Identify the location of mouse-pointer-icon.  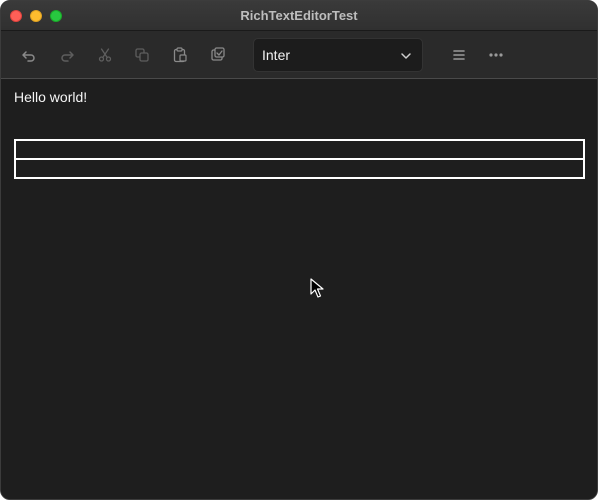
(317, 288).